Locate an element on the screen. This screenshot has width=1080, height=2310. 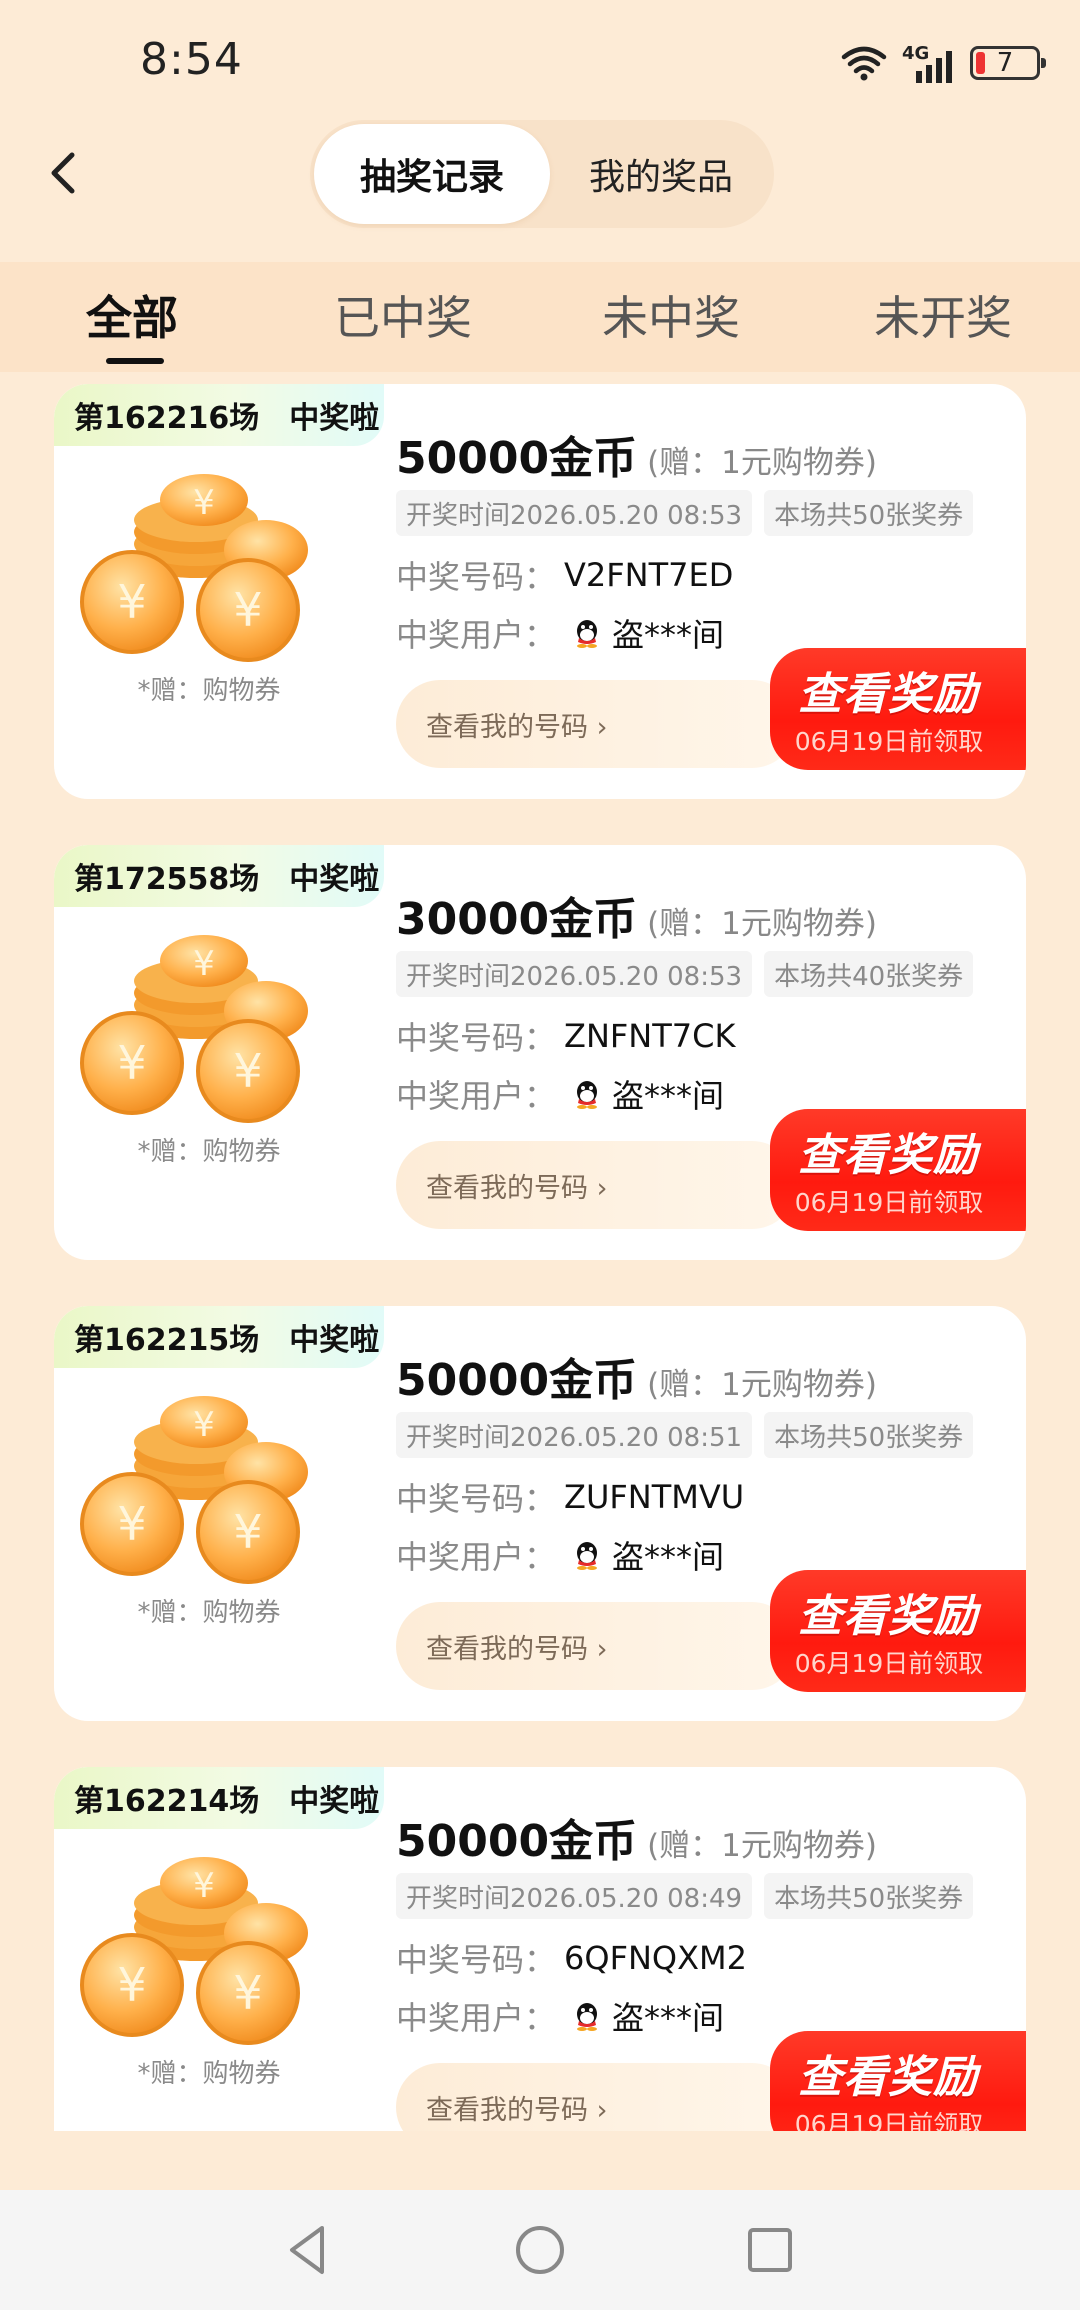
winning-code: ZNFNT7CK is located at coordinates (650, 1036).